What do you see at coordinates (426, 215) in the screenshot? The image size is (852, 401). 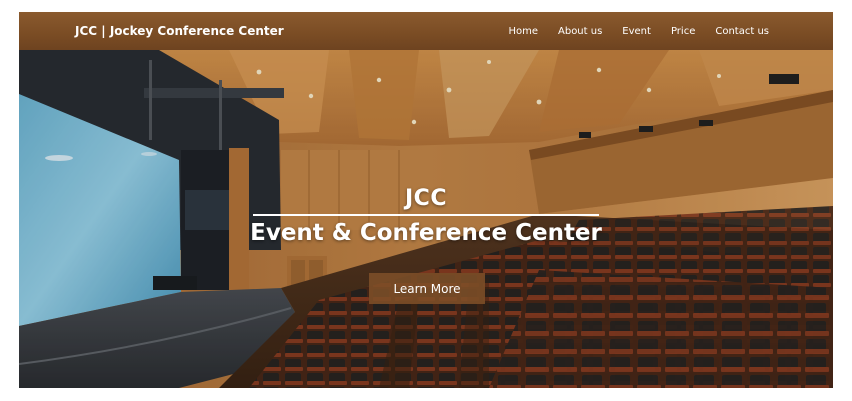 I see `hero-divider` at bounding box center [426, 215].